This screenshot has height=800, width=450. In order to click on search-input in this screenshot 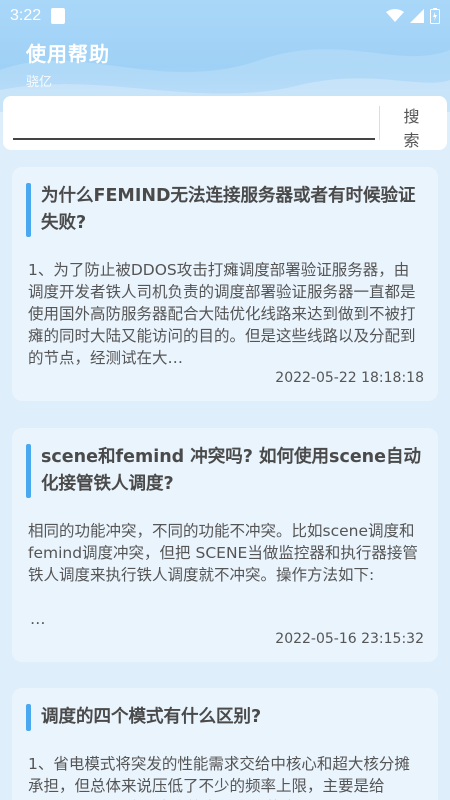, I will do `click(194, 123)`.